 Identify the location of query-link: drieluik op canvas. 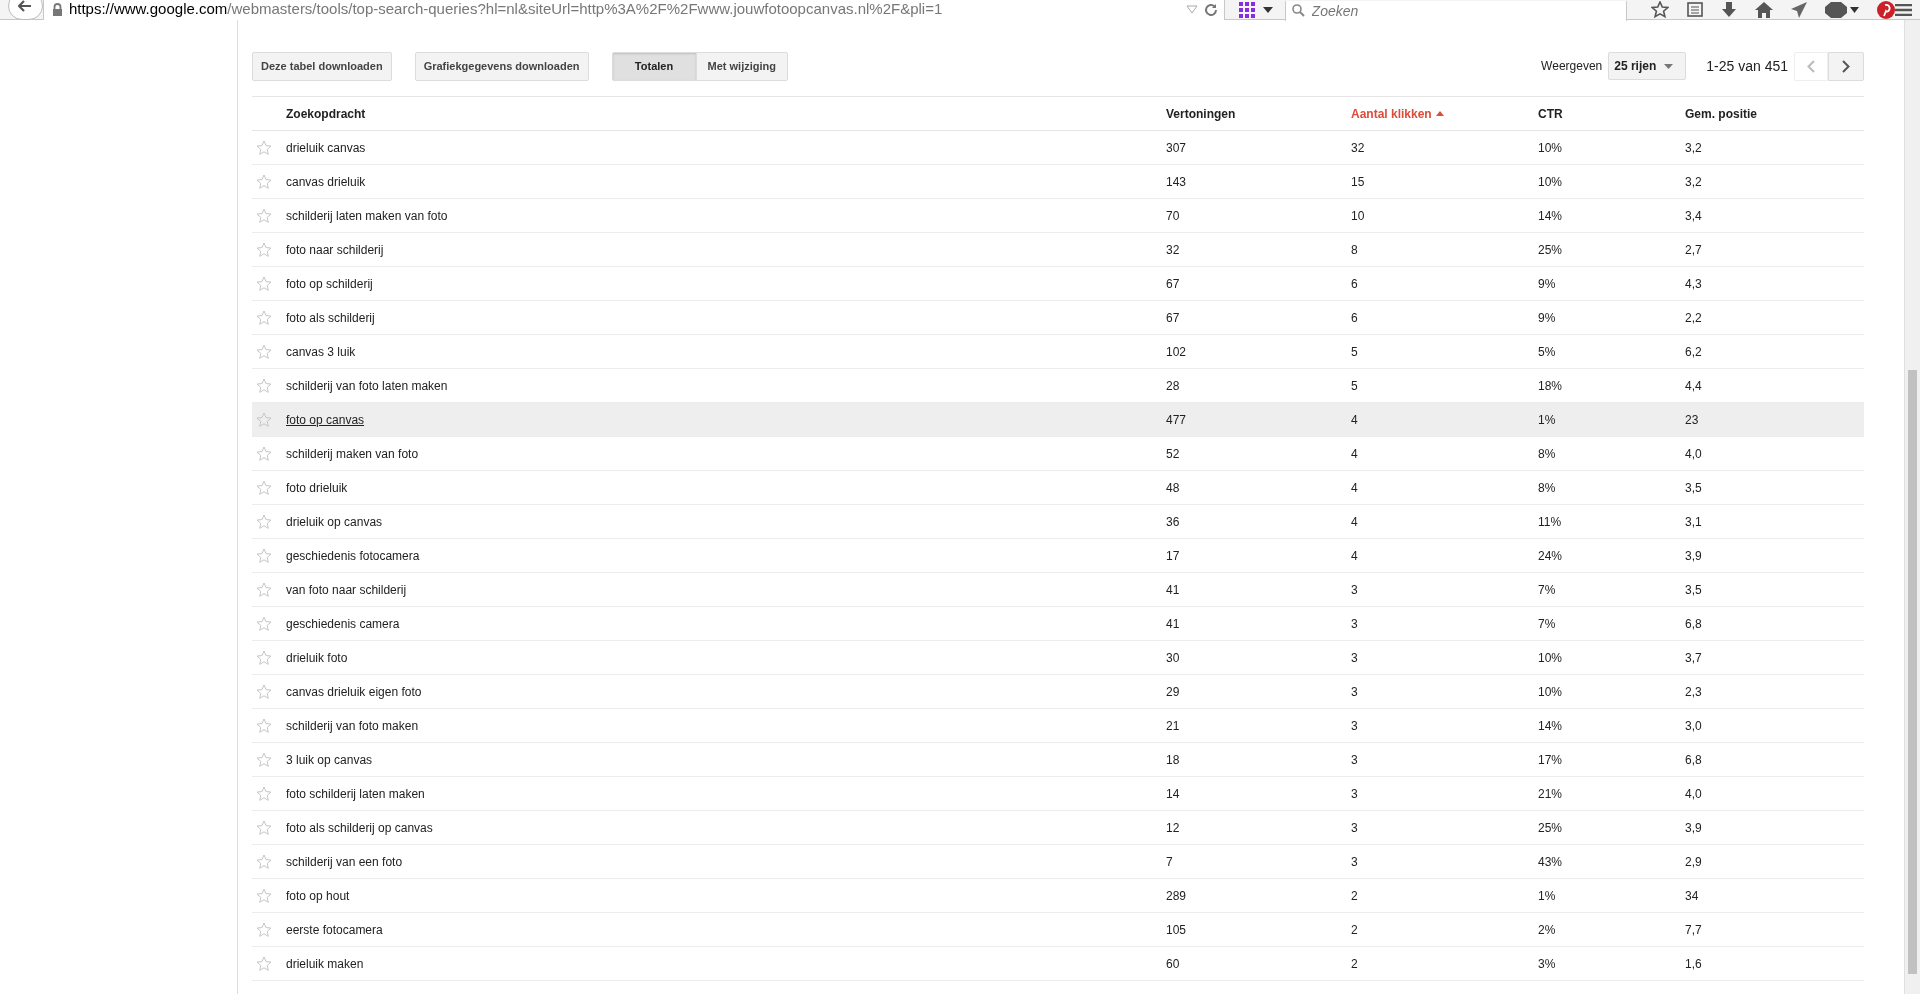
(334, 521).